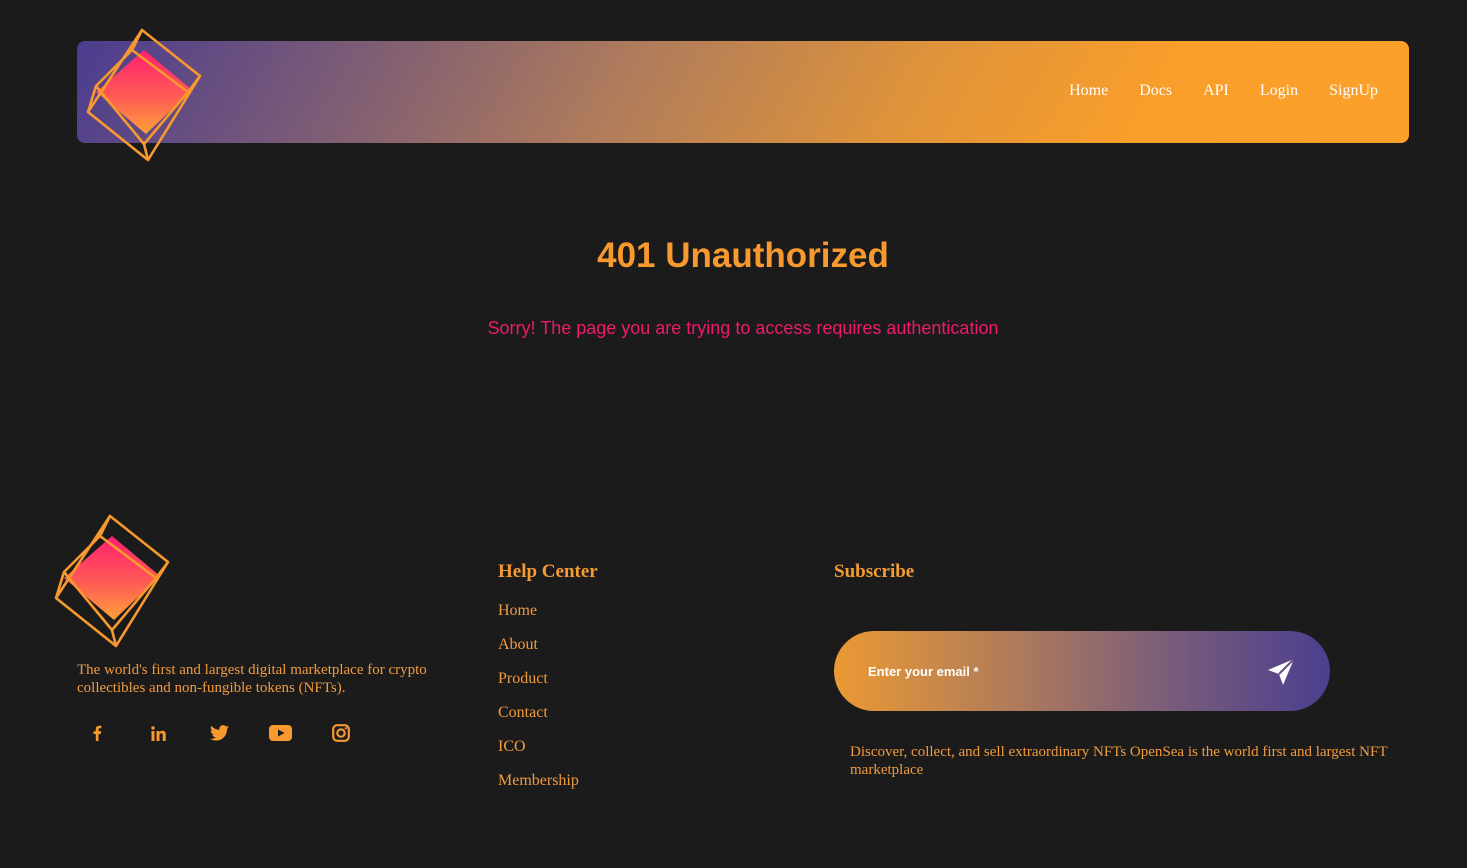  What do you see at coordinates (158, 733) in the screenshot?
I see `linkedin-icon` at bounding box center [158, 733].